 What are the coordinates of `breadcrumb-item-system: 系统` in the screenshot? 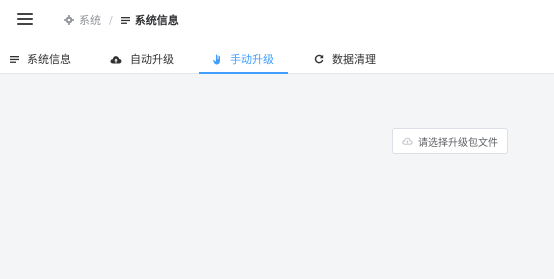 It's located at (82, 20).